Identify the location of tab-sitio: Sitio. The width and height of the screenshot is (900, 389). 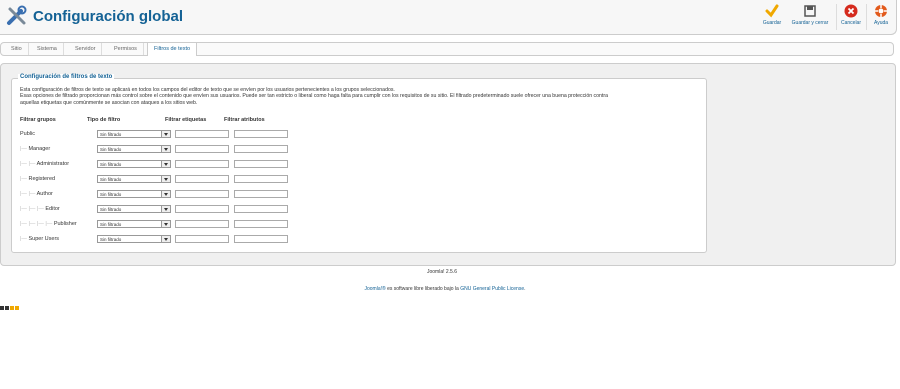
(17, 49).